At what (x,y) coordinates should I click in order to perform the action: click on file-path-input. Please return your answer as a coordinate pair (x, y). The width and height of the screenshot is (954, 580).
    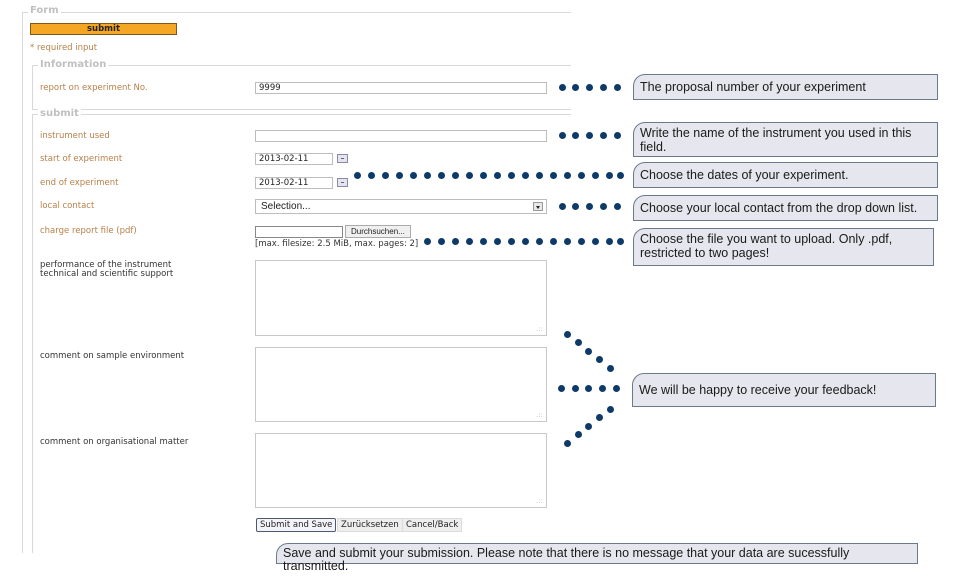
    Looking at the image, I should click on (299, 232).